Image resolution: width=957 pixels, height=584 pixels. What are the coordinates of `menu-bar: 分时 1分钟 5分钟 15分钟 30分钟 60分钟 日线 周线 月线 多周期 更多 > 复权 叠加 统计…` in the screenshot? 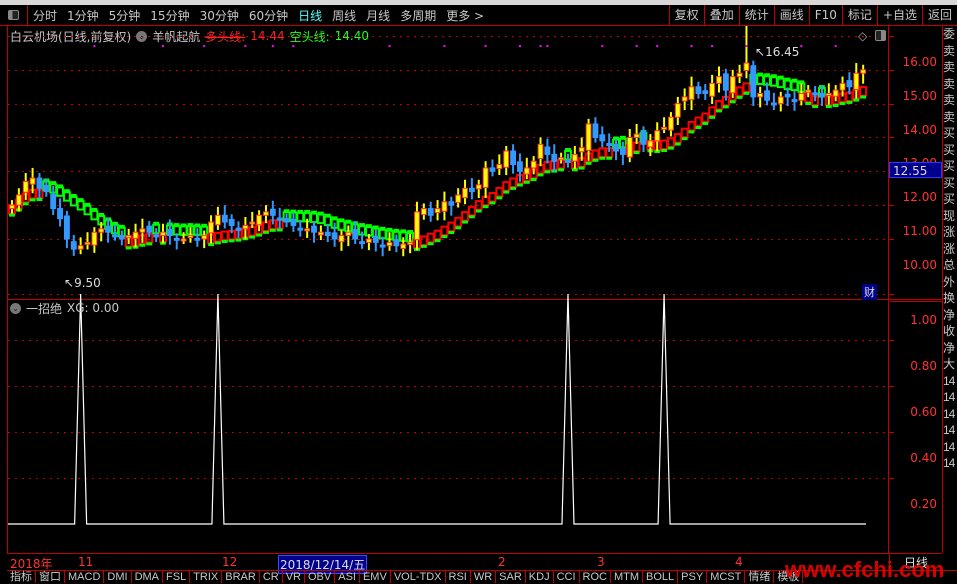 It's located at (478, 15).